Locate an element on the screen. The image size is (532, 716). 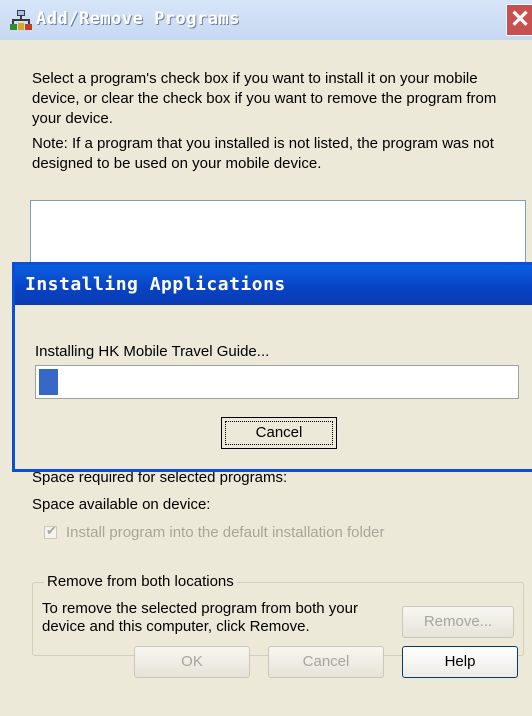
help-button: Help is located at coordinates (460, 662).